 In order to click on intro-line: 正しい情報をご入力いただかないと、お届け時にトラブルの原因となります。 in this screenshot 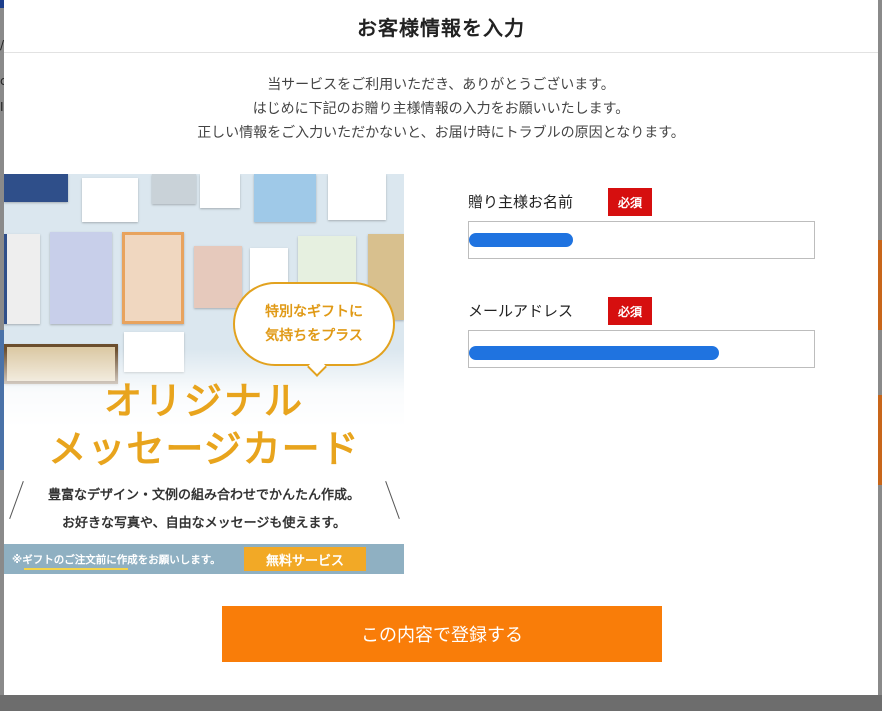, I will do `click(441, 133)`.